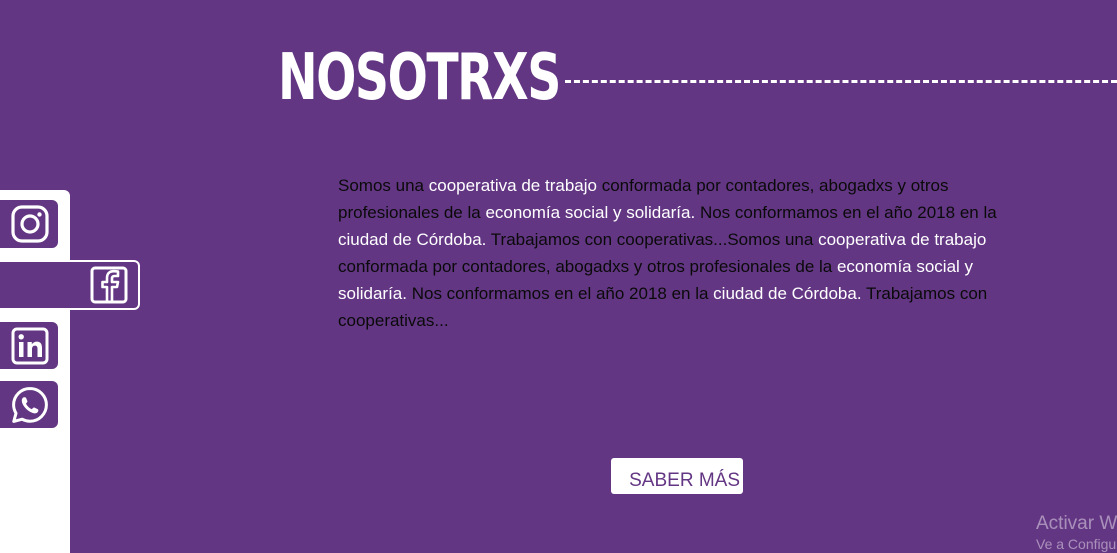 This screenshot has width=1117, height=553. I want to click on facebook-icon, so click(109, 285).